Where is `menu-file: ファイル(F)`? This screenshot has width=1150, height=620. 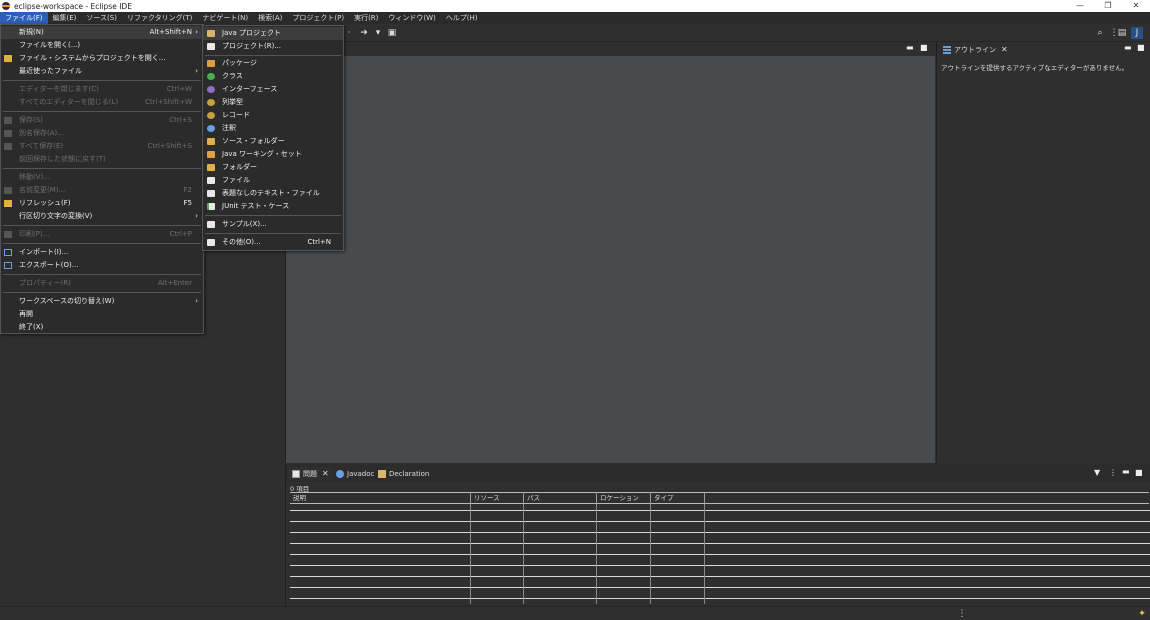
menu-file: ファイル(F) is located at coordinates (24, 18).